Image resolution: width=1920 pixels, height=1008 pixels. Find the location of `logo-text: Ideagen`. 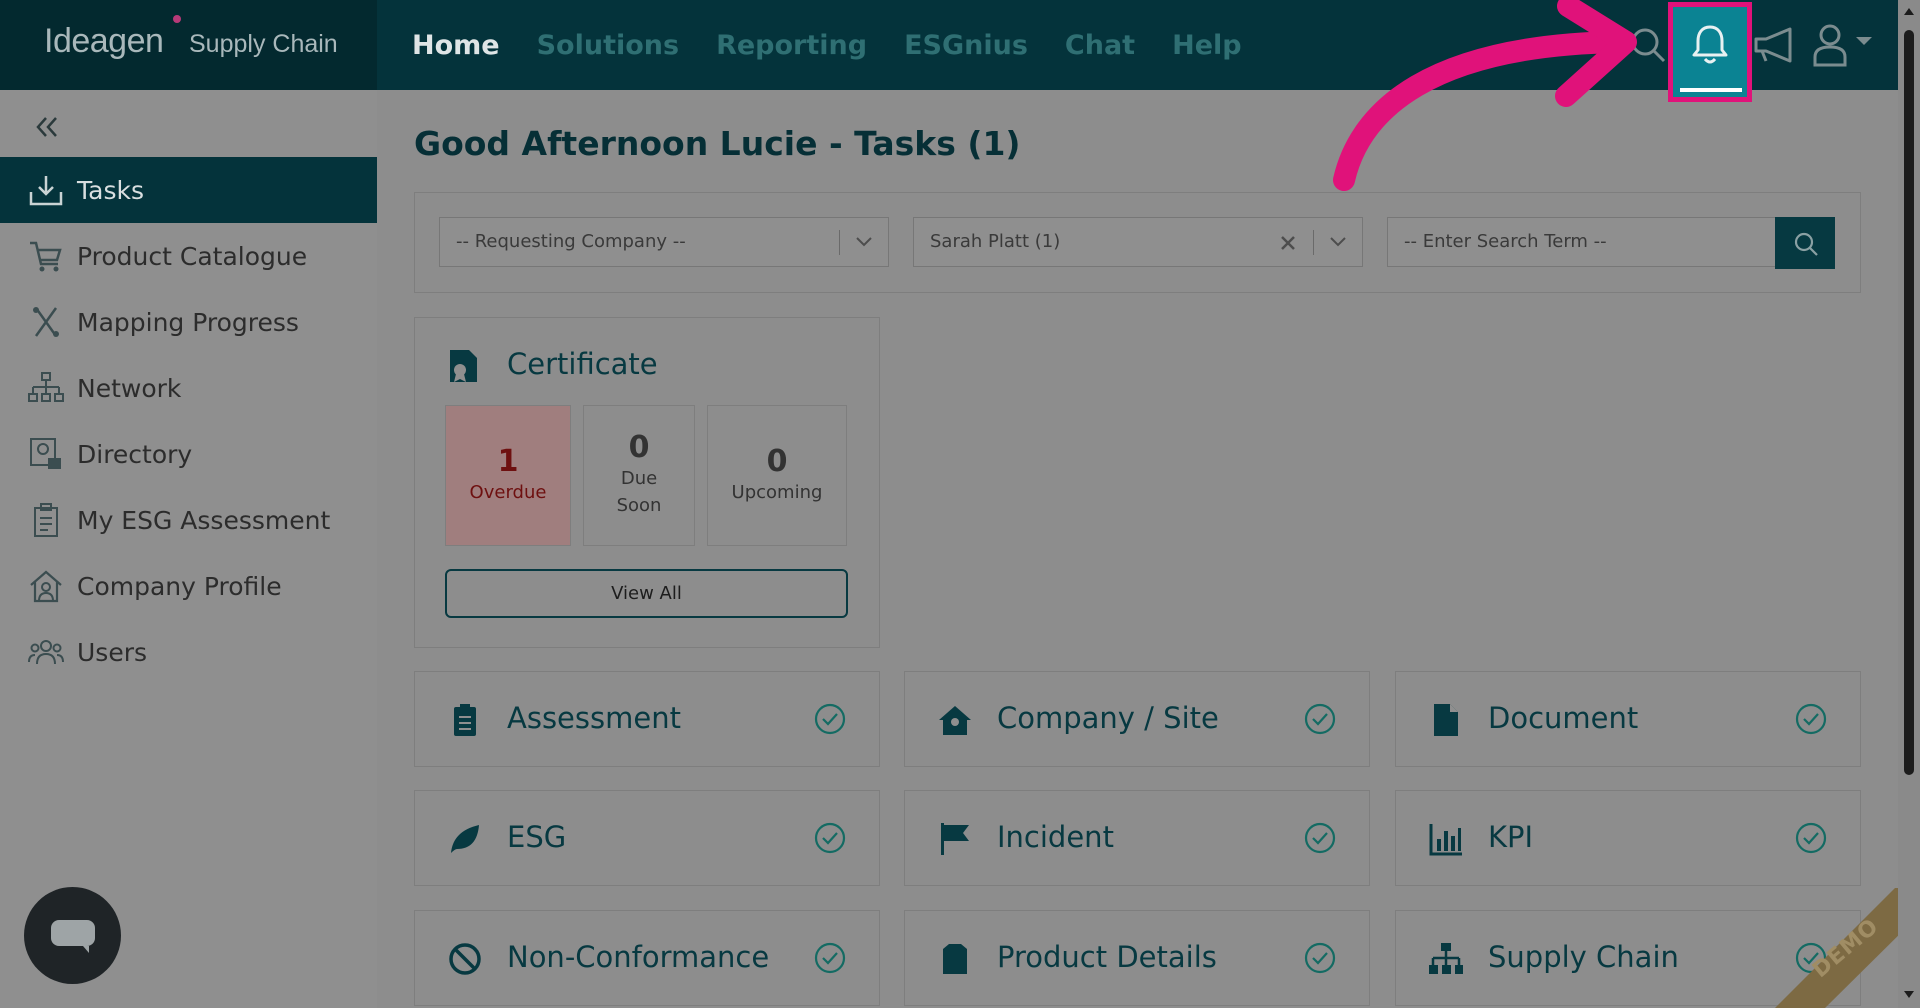

logo-text: Ideagen is located at coordinates (104, 41).